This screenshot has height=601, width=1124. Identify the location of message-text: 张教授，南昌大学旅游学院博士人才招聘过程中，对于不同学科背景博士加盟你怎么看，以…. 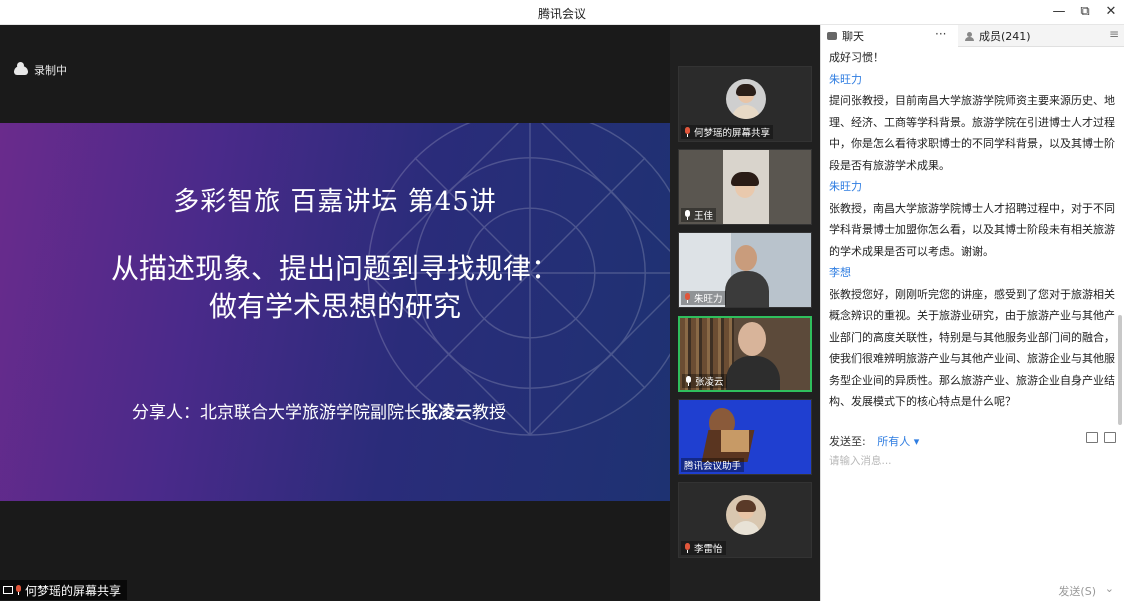
(972, 229).